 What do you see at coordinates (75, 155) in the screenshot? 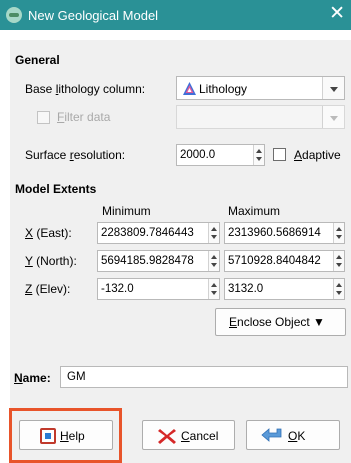
I see `surface-resolution-label: Surface resolution:` at bounding box center [75, 155].